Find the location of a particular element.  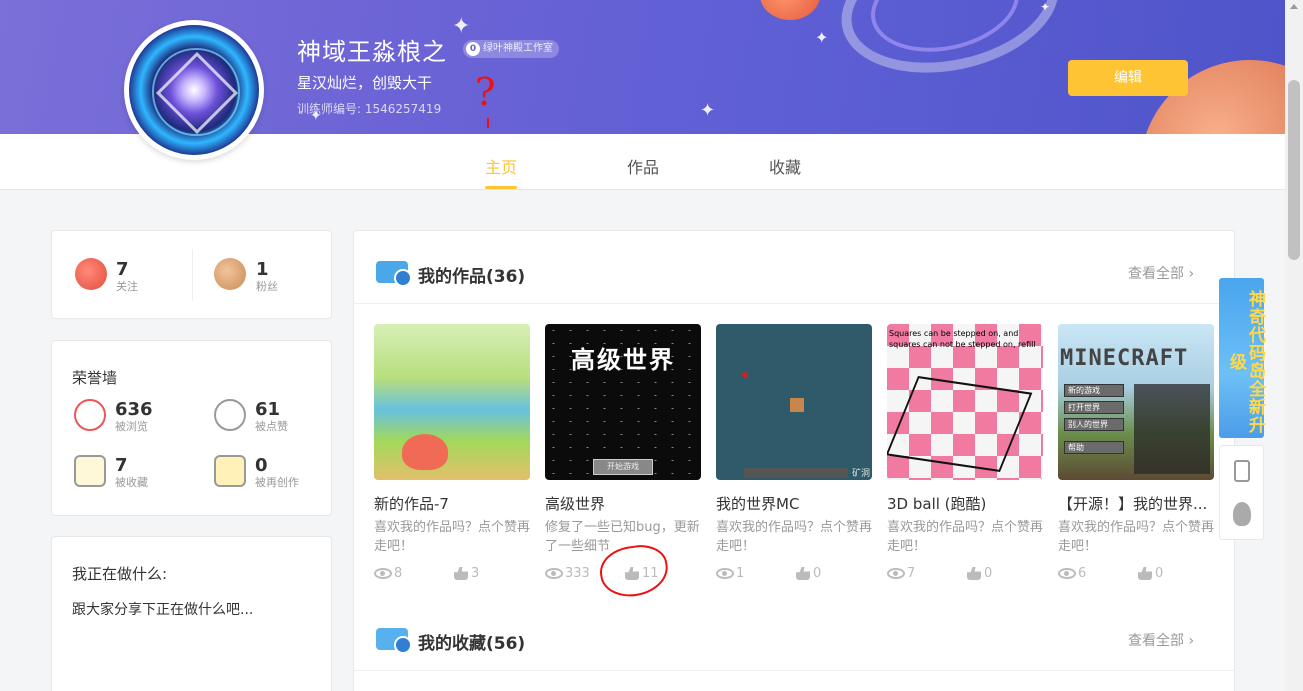

work-description: 修复了一些已知bug，更新了一些细节 is located at coordinates (622, 537).